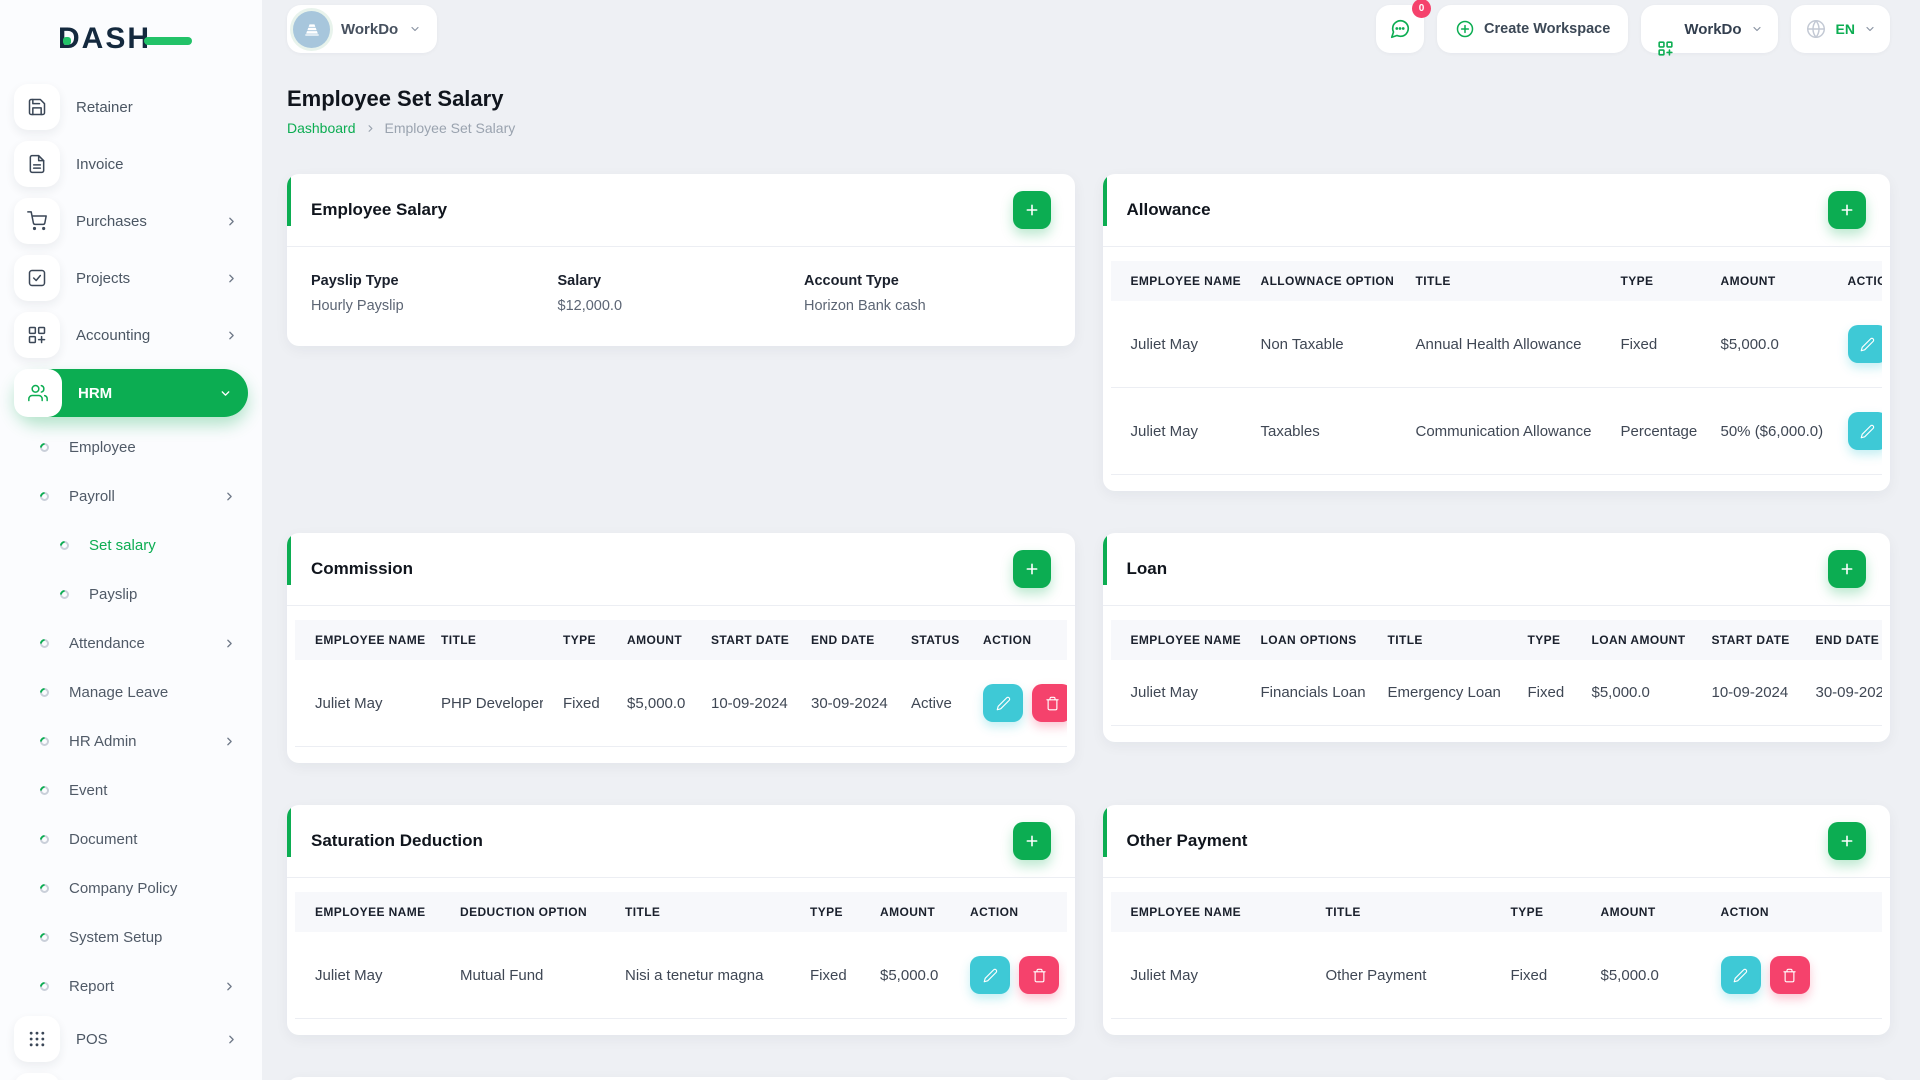 The height and width of the screenshot is (1080, 1920). Describe the element at coordinates (1631, 693) in the screenshot. I see `cell-loan-amount: $5,000.0` at that location.